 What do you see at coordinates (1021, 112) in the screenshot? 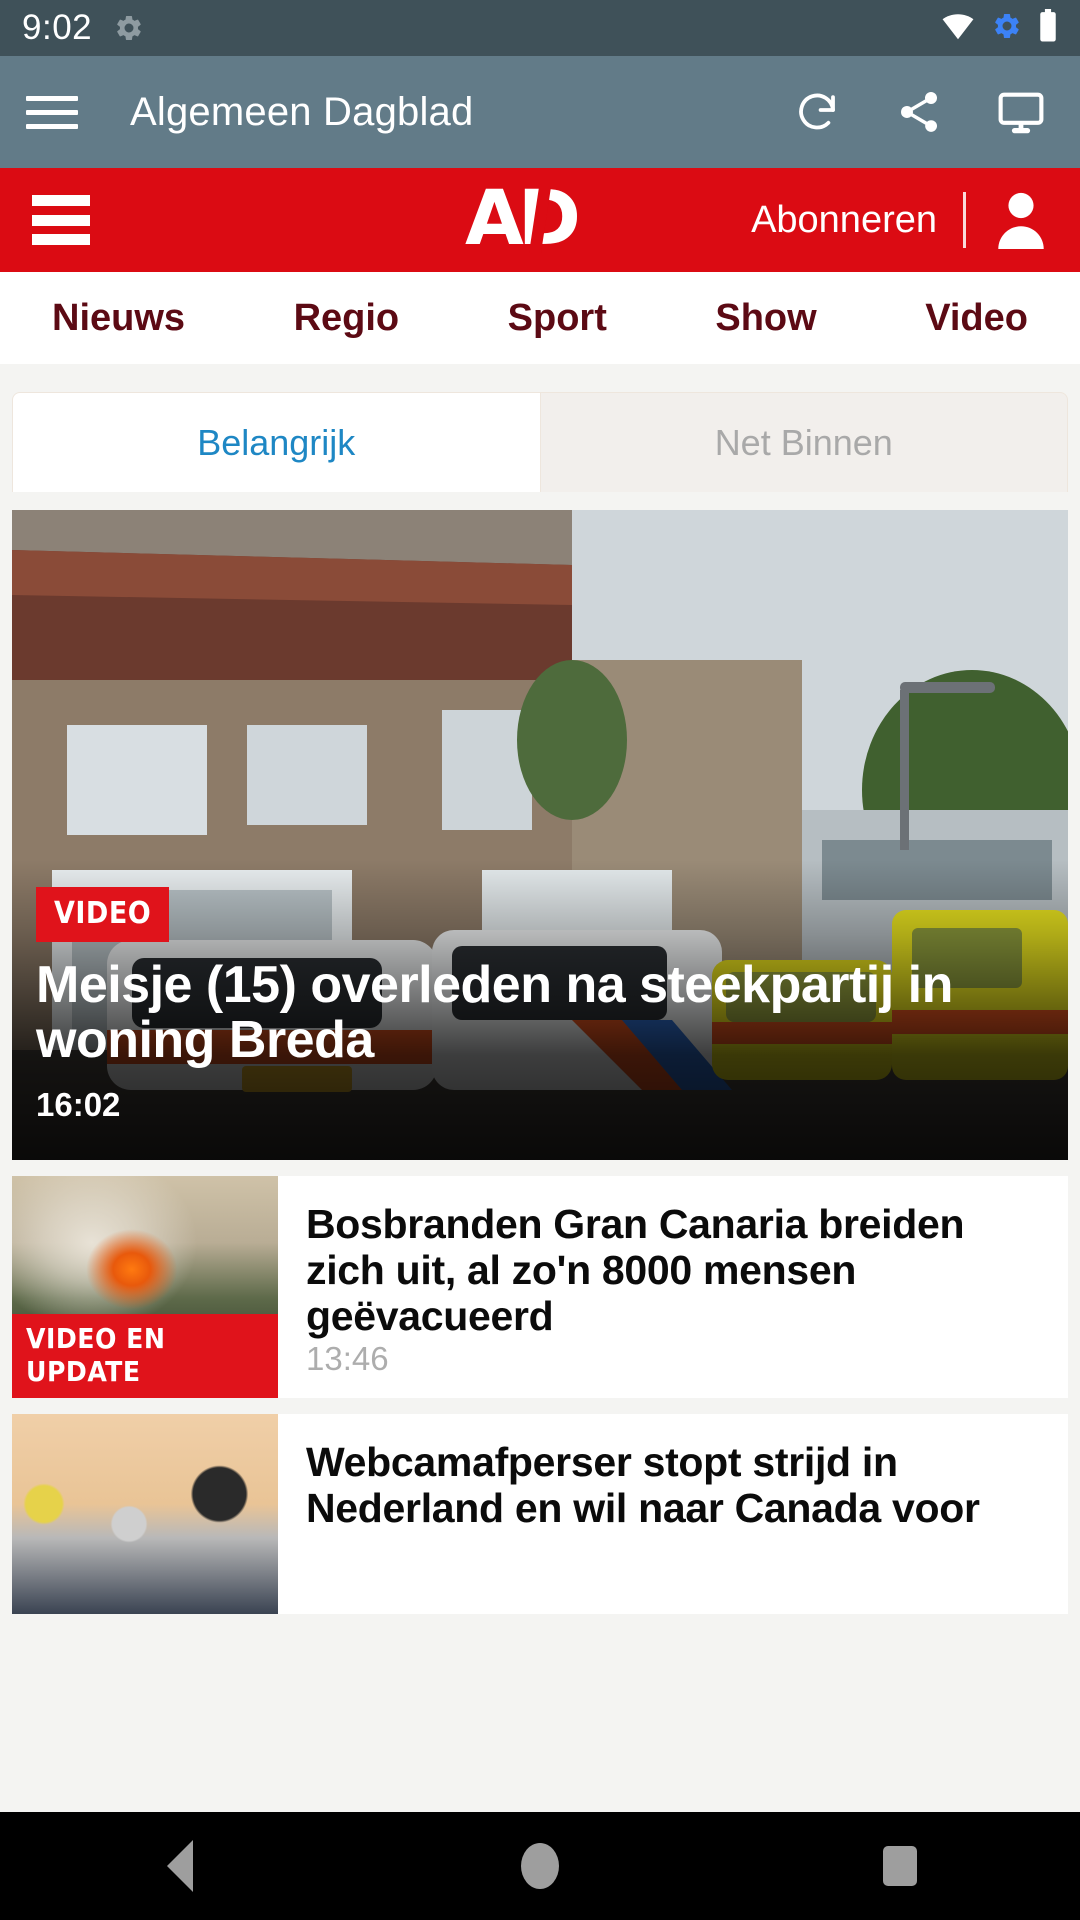
I see `cast-screen-icon` at bounding box center [1021, 112].